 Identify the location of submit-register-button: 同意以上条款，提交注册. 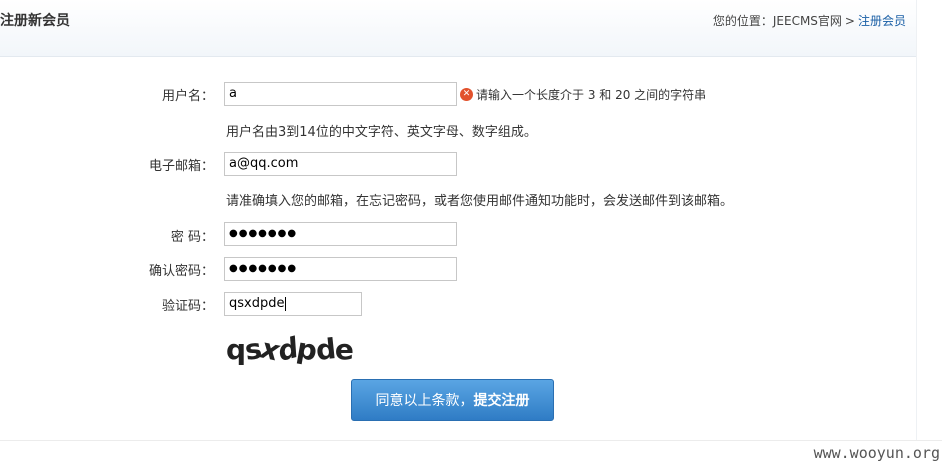
(452, 400).